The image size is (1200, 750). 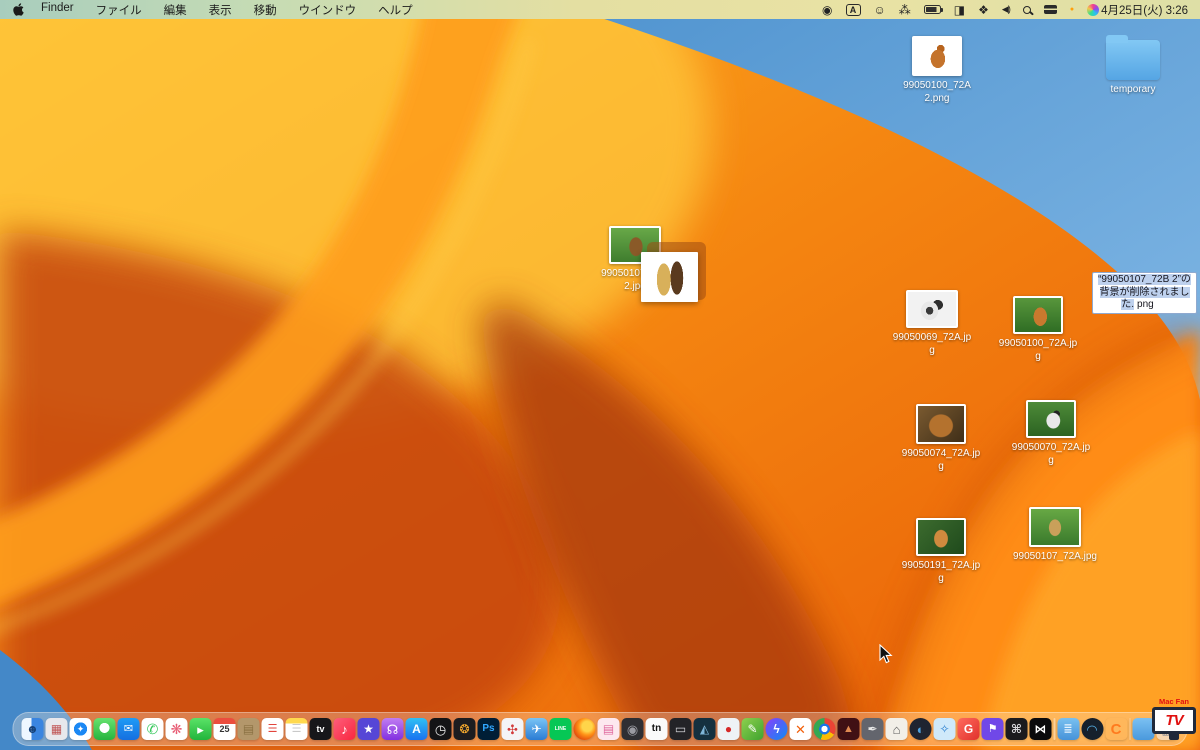 I want to click on dock-icon-chrome, so click(x=824, y=729).